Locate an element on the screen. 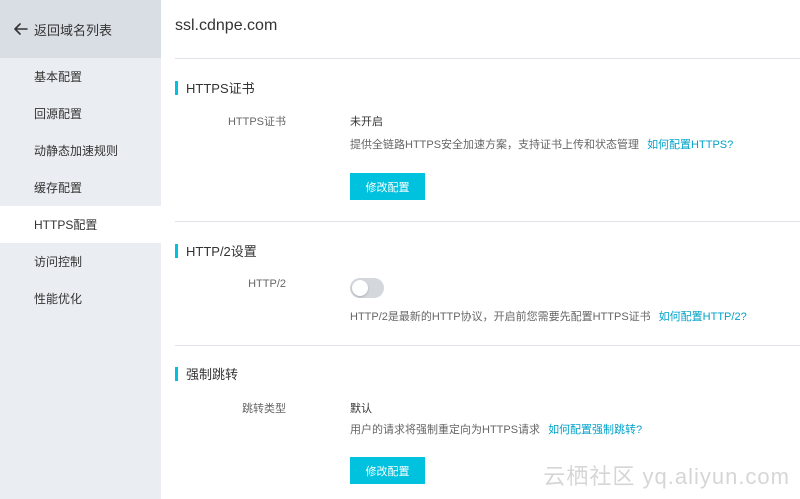 The width and height of the screenshot is (800, 499). sidebar-item-basic-config: 基本配置 is located at coordinates (80, 76).